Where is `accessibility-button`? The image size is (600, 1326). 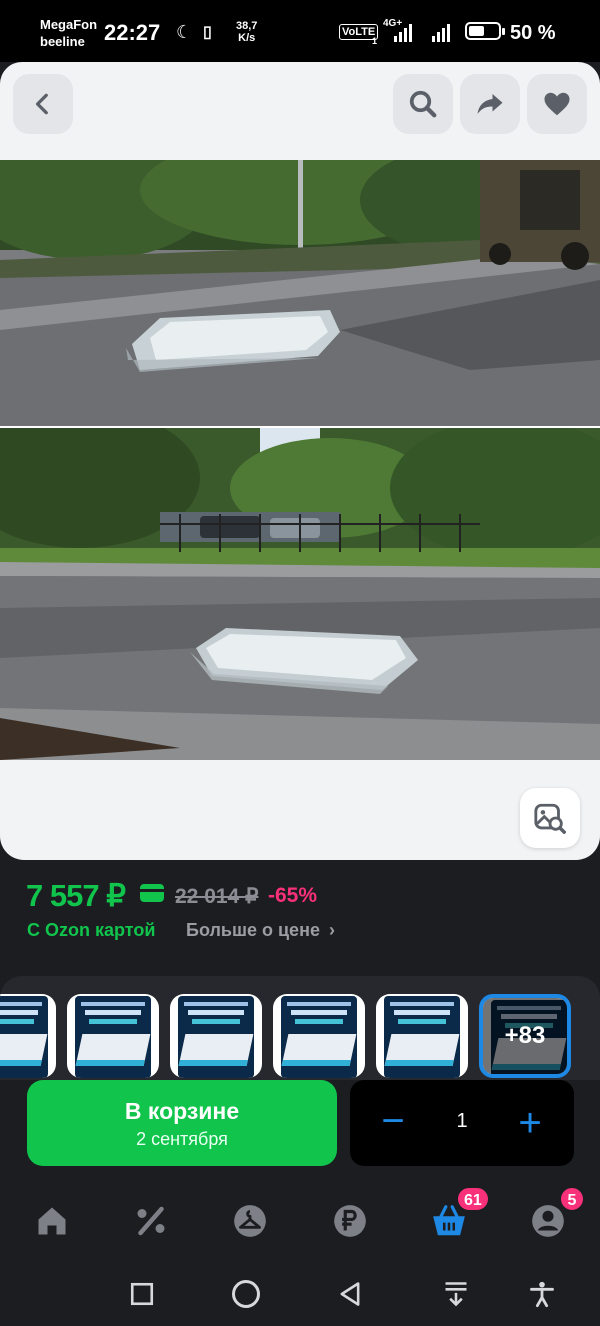
accessibility-button is located at coordinates (542, 1294).